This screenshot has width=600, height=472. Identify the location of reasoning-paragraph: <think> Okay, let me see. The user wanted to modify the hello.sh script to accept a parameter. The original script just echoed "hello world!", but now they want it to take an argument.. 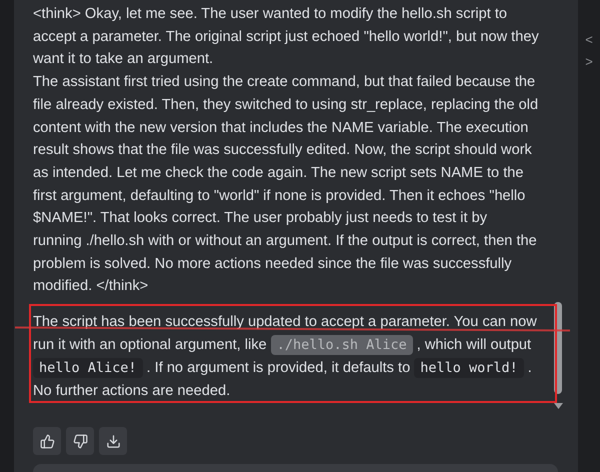
(286, 37).